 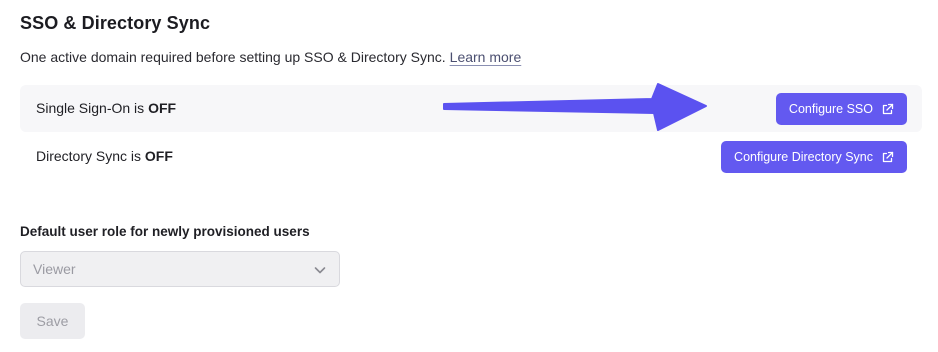 What do you see at coordinates (830, 109) in the screenshot?
I see `configure-sso-label: Configure SSO` at bounding box center [830, 109].